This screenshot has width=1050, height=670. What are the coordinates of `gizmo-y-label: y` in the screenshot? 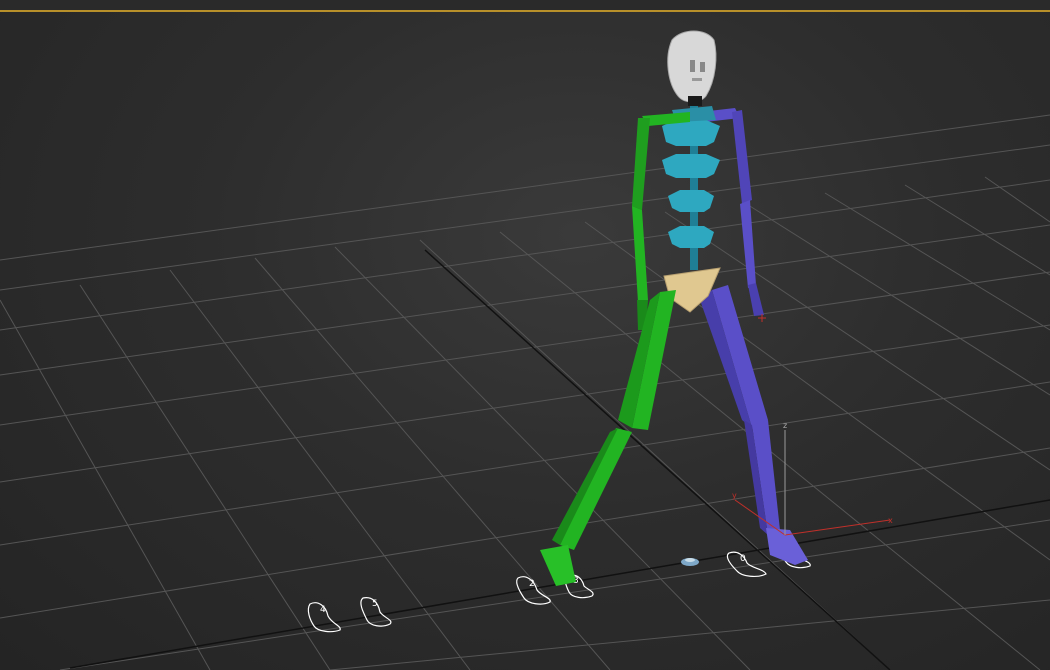 It's located at (734, 495).